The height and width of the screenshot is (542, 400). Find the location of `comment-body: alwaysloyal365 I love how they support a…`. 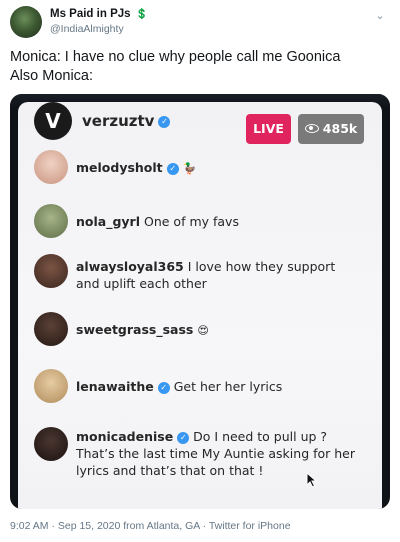

comment-body: alwaysloyal365 I love how they support a… is located at coordinates (216, 275).